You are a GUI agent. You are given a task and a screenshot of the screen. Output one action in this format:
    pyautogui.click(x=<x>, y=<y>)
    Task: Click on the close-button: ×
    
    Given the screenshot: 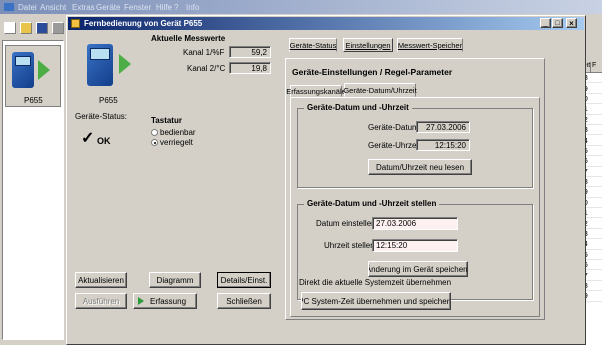 What is the action you would take?
    pyautogui.click(x=571, y=23)
    